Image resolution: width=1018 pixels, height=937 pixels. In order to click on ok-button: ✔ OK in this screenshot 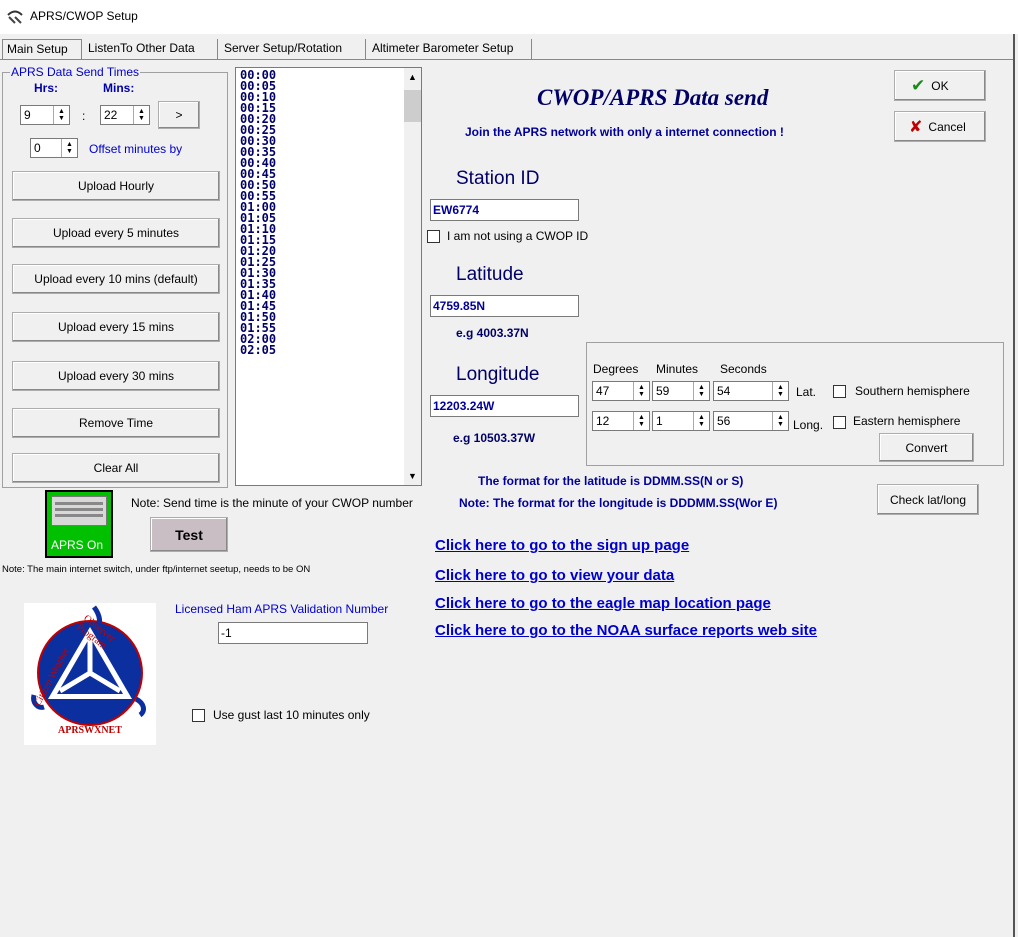, I will do `click(940, 85)`.